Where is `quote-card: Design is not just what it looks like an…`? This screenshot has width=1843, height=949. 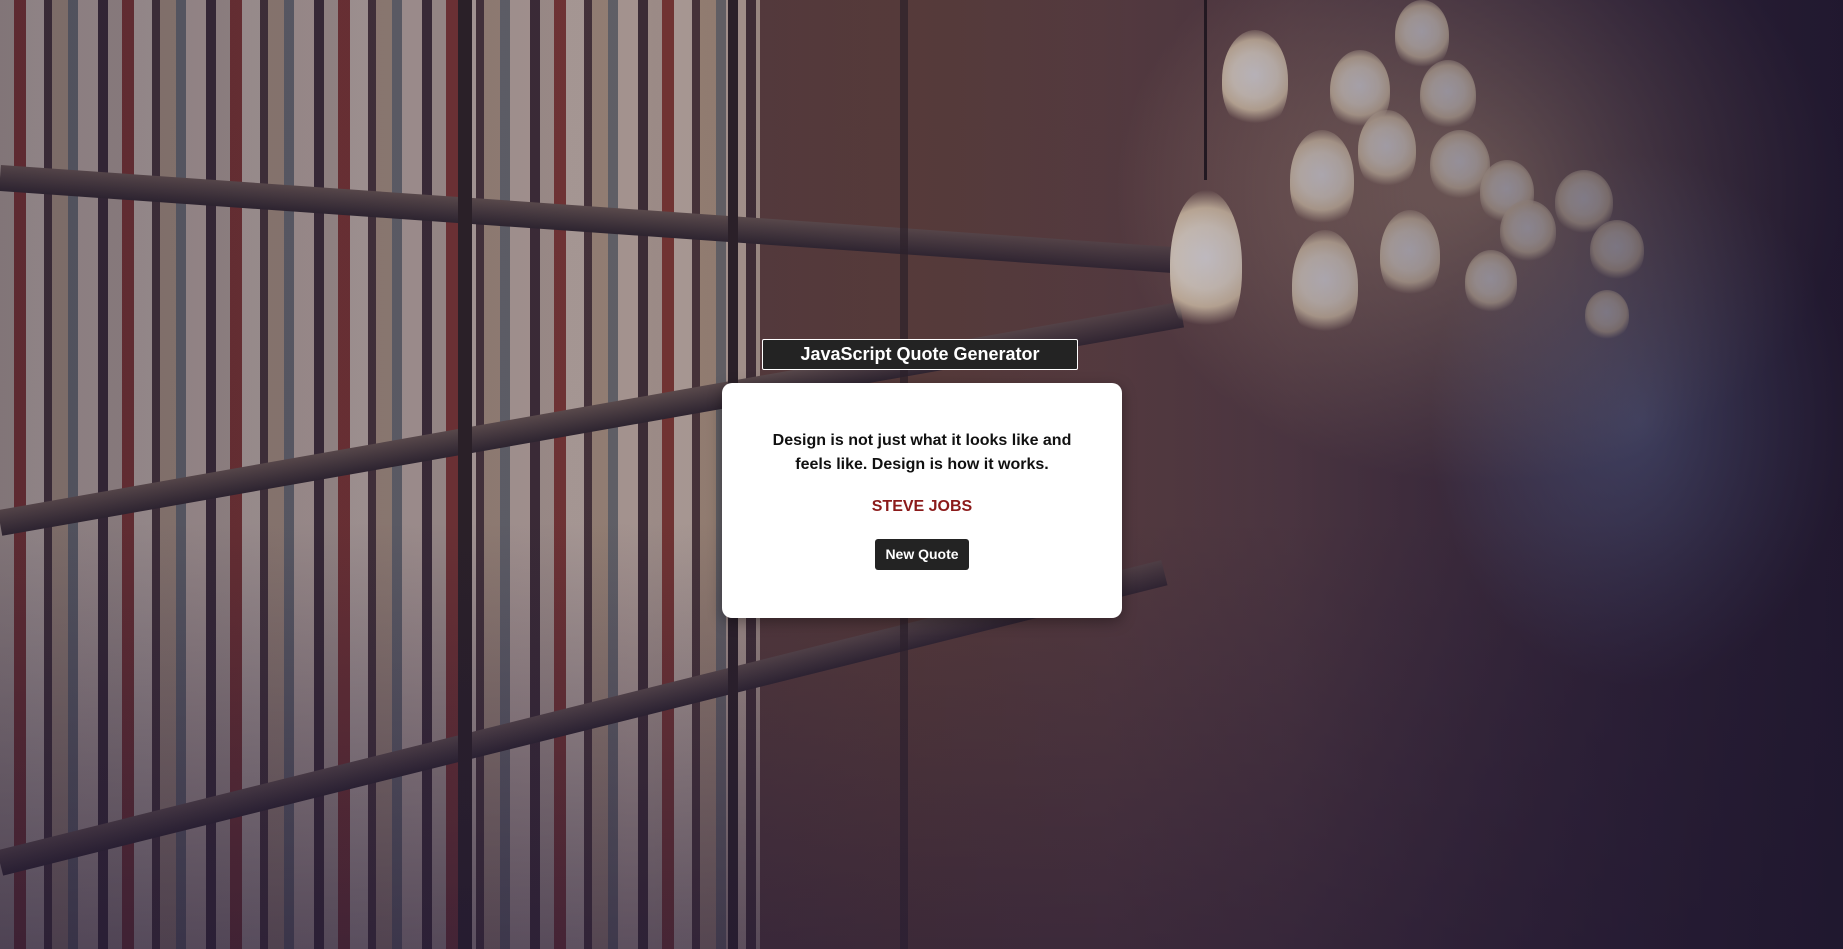
quote-card: Design is not just what it looks like an… is located at coordinates (922, 500).